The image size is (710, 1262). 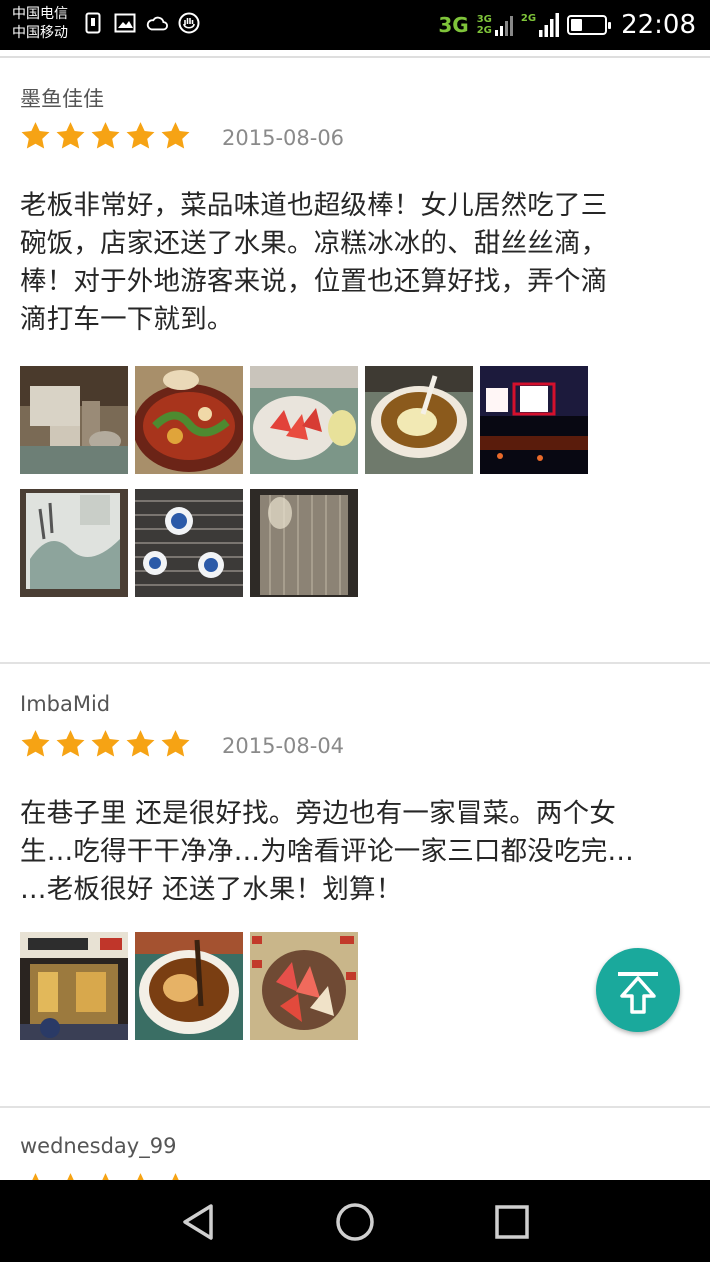 What do you see at coordinates (589, 25) in the screenshot?
I see `battery-icon` at bounding box center [589, 25].